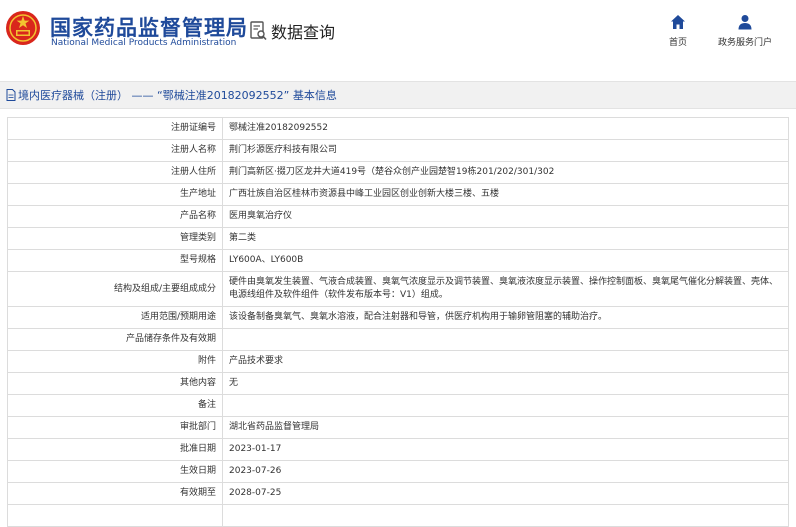 This screenshot has width=796, height=527. What do you see at coordinates (505, 427) in the screenshot?
I see `field-value: 湖北省药品监督管理局` at bounding box center [505, 427].